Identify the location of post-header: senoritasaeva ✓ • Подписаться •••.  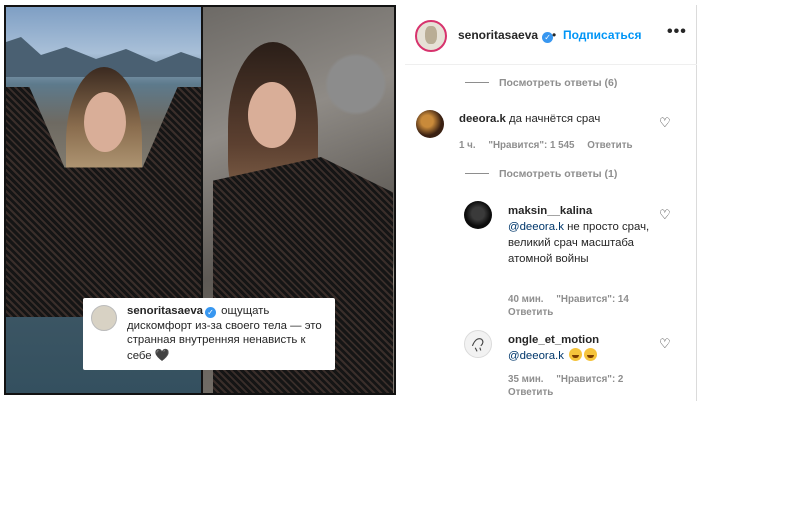
(551, 35).